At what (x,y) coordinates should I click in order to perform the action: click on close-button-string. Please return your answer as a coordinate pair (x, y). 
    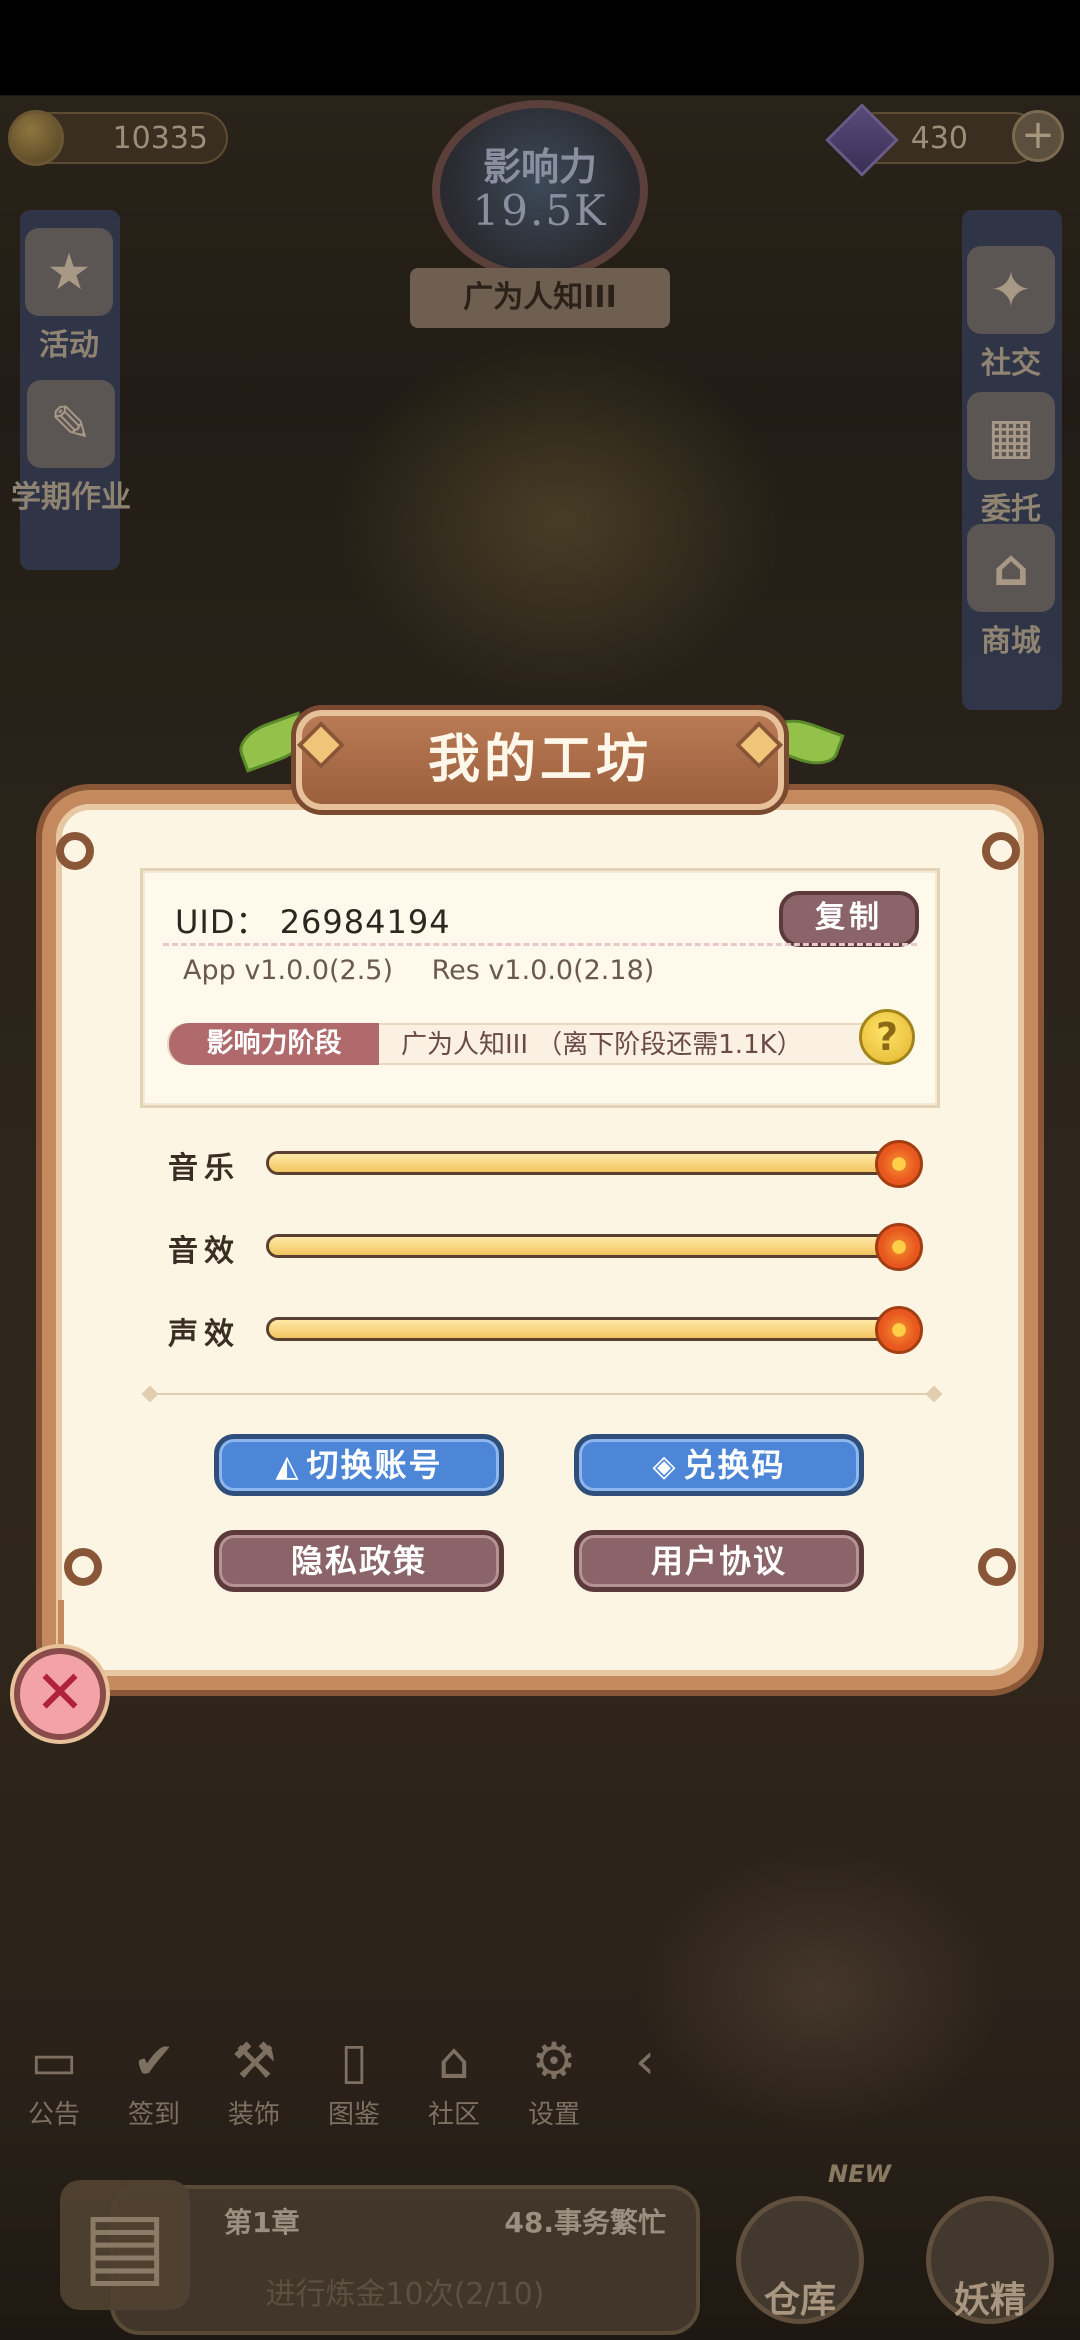
    Looking at the image, I should click on (61, 1626).